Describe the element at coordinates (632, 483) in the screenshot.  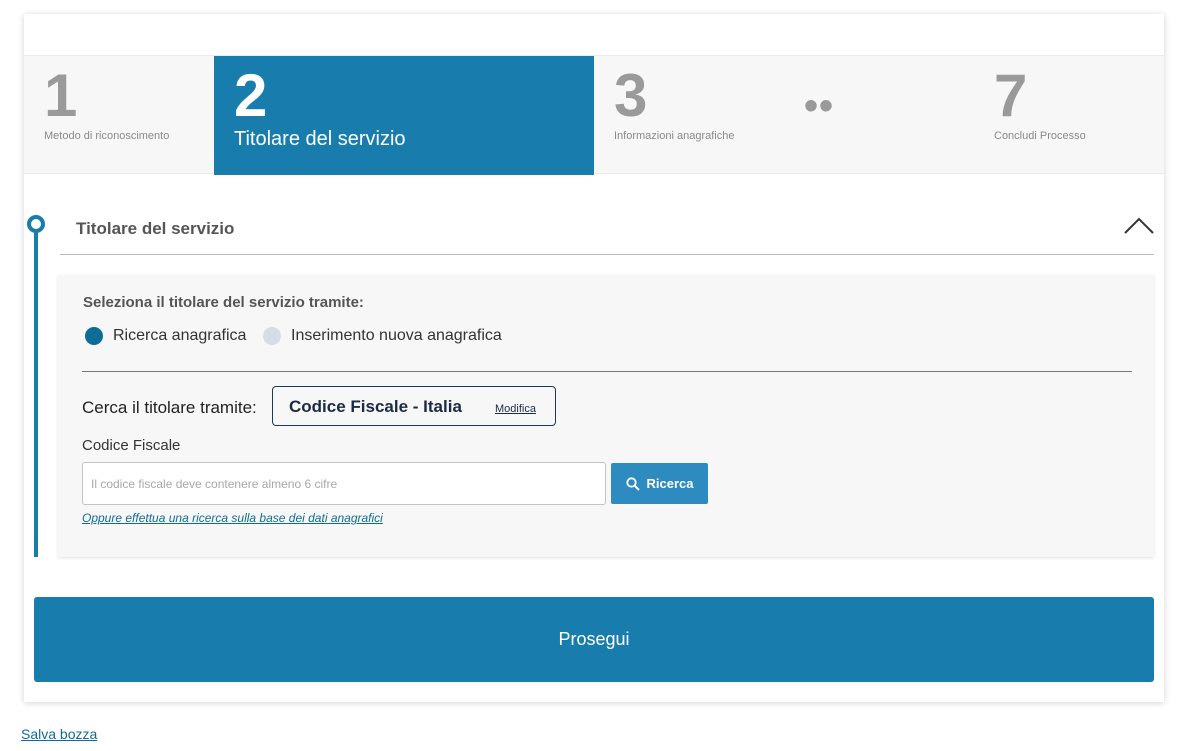
I see `search-icon` at that location.